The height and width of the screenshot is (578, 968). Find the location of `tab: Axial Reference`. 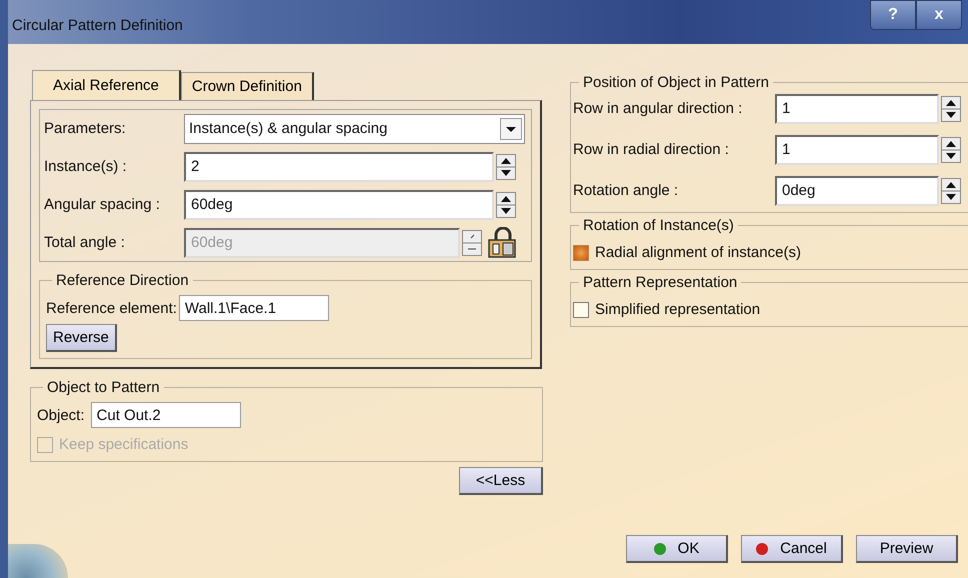

tab: Axial Reference is located at coordinates (106, 85).